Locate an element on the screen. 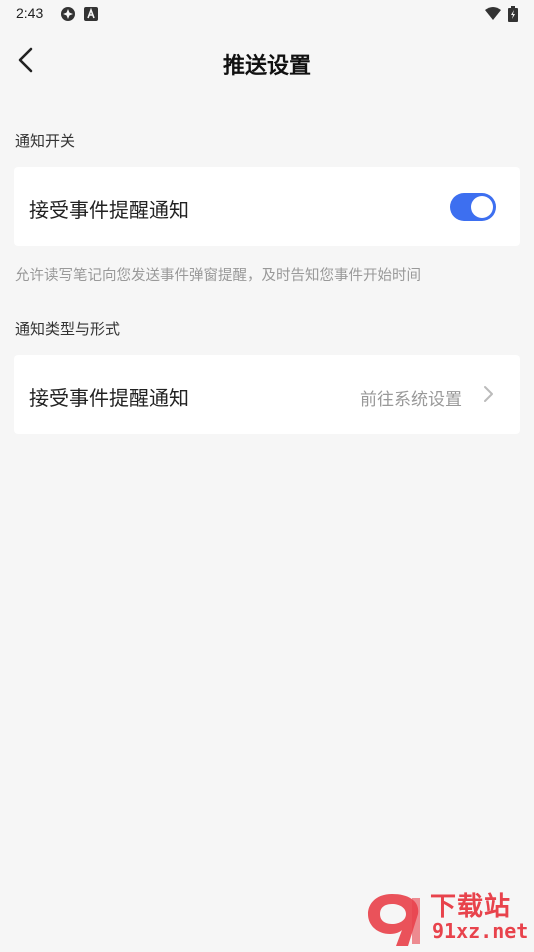  watermark: 下载站 91xz.net is located at coordinates (448, 918).